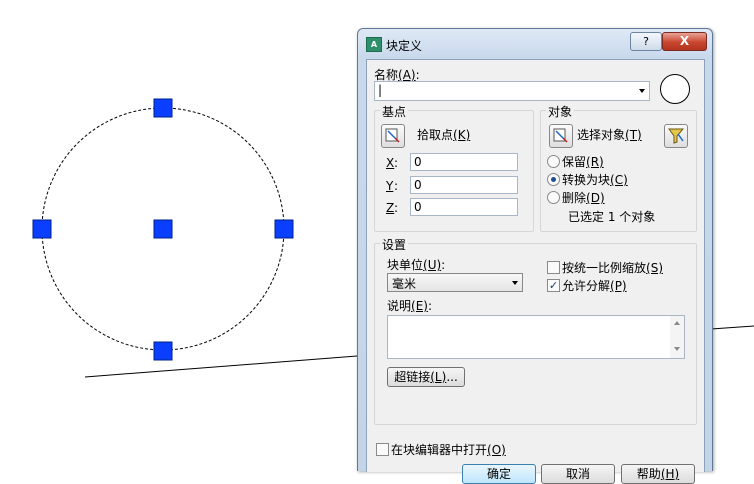 The height and width of the screenshot is (484, 754). I want to click on description-scrollbar, so click(677, 337).